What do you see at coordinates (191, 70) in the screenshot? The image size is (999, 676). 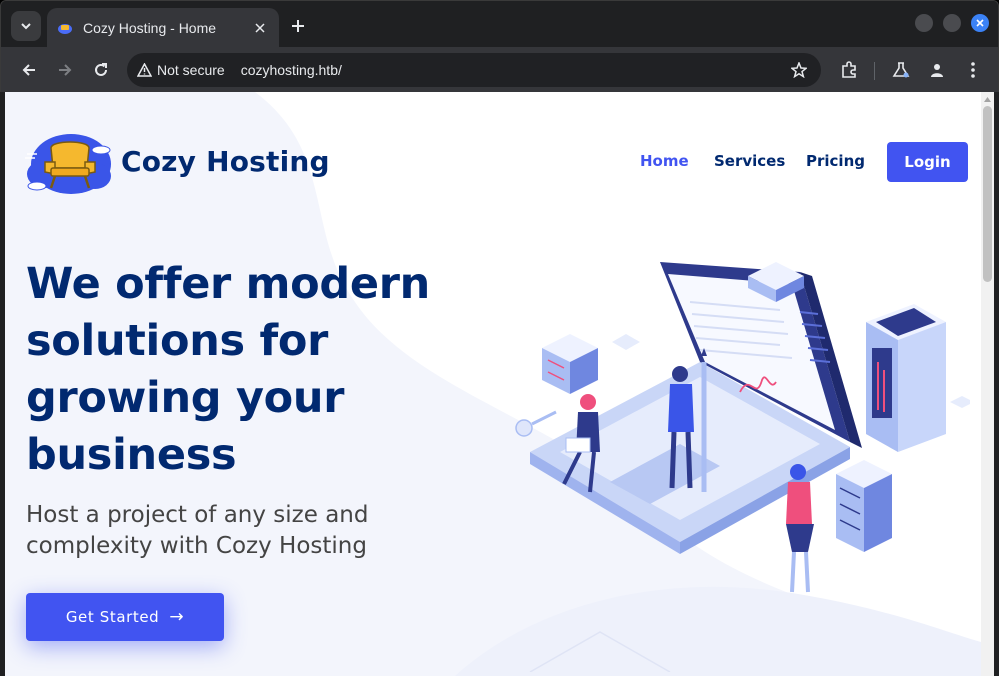 I see `security-label: Not secure` at bounding box center [191, 70].